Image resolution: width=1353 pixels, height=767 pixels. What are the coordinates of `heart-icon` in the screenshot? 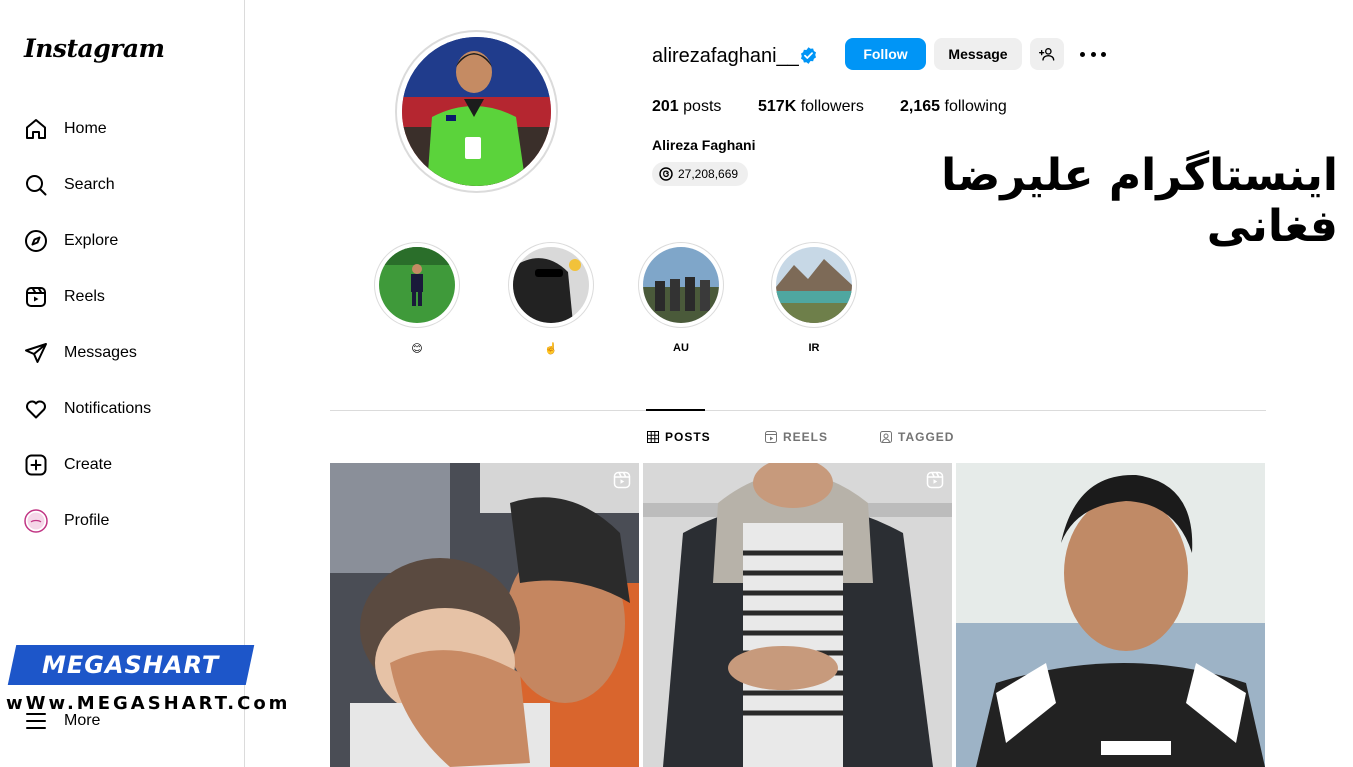 It's located at (36, 409).